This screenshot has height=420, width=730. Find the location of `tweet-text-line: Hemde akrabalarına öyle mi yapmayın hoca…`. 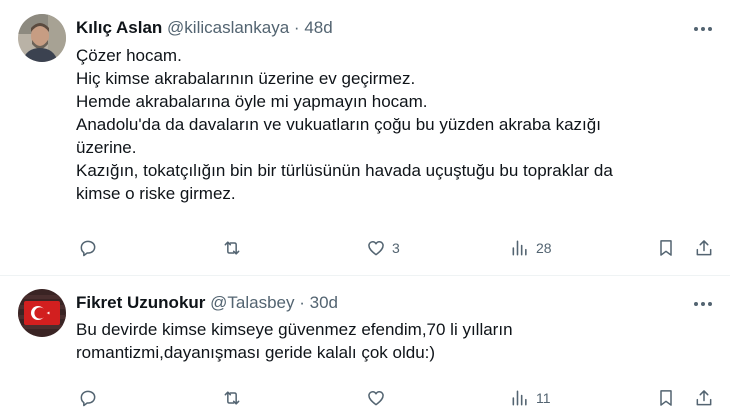

tweet-text-line: Hemde akrabalarına öyle mi yapmayın hoca… is located at coordinates (252, 101).